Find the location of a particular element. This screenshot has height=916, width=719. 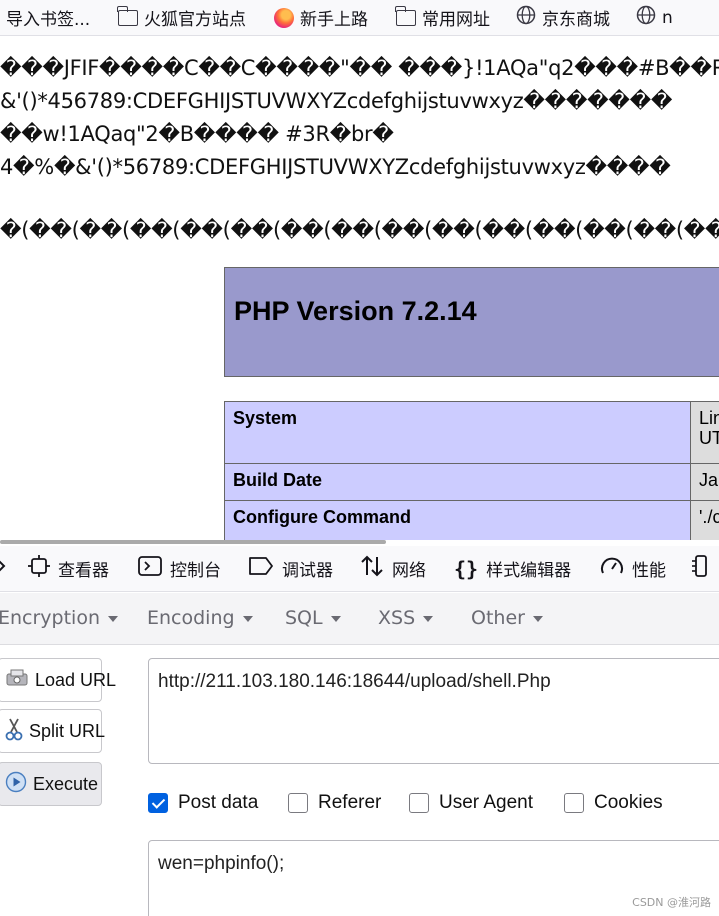

tab-console: 控制台 is located at coordinates (179, 568).